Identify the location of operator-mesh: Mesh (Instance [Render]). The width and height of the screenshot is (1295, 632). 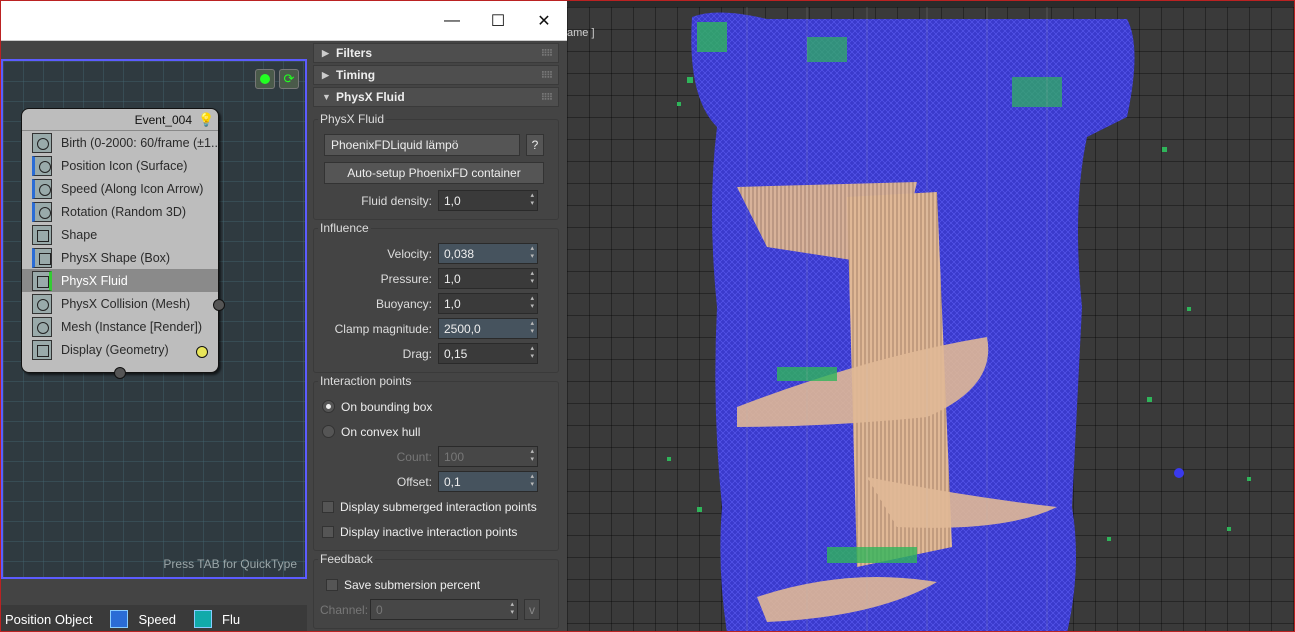
(120, 326).